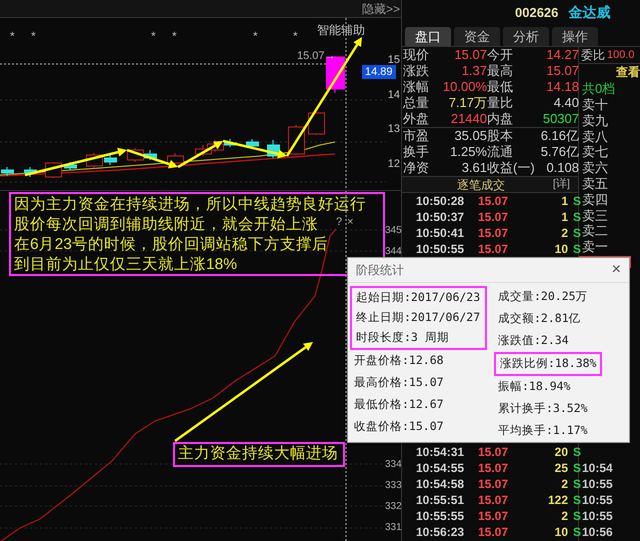  What do you see at coordinates (418, 317) in the screenshot?
I see `stat-text: 终止日期:2017/06/27` at bounding box center [418, 317].